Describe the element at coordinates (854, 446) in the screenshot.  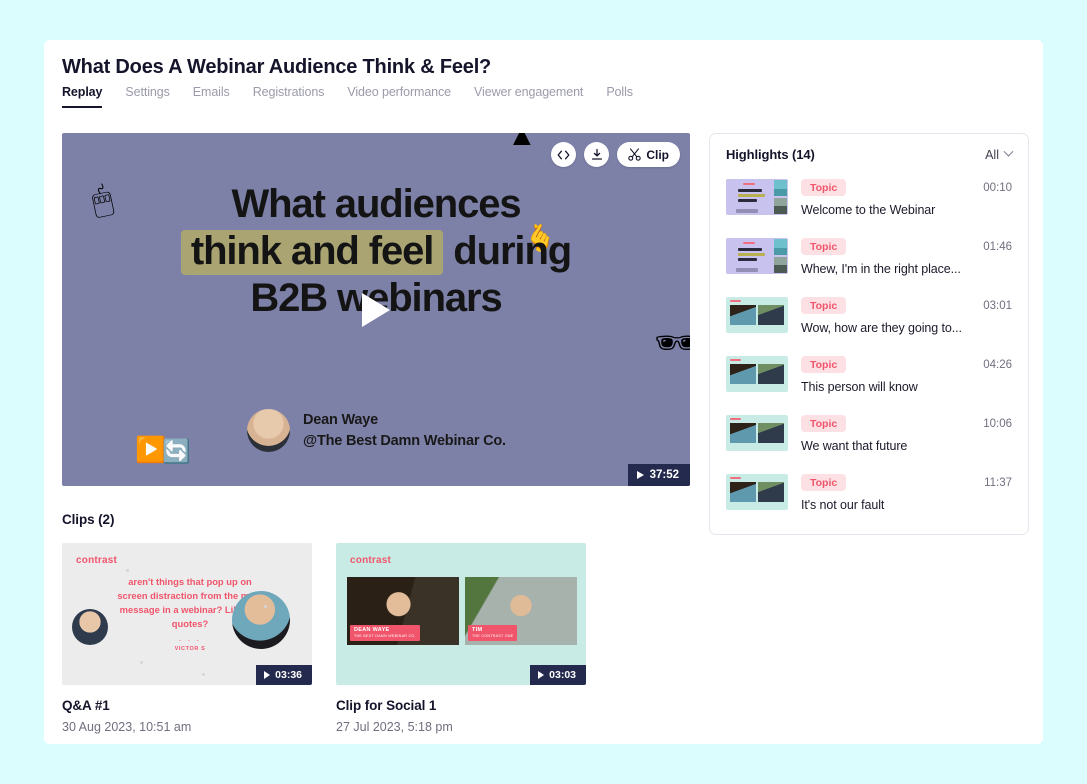
I see `highlight-label: We want that future` at that location.